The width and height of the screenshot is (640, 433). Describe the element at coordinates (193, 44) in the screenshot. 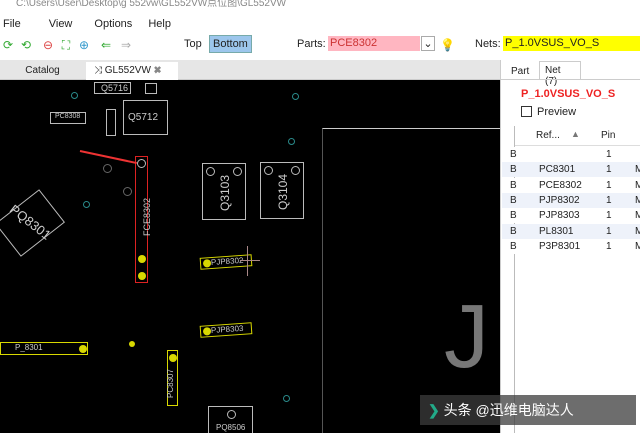

I see `top-layer-button: Top` at that location.